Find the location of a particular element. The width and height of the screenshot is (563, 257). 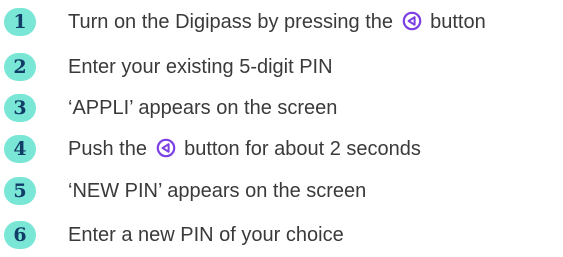

step-text: ‘APPLI’ appears on the screen is located at coordinates (203, 108).